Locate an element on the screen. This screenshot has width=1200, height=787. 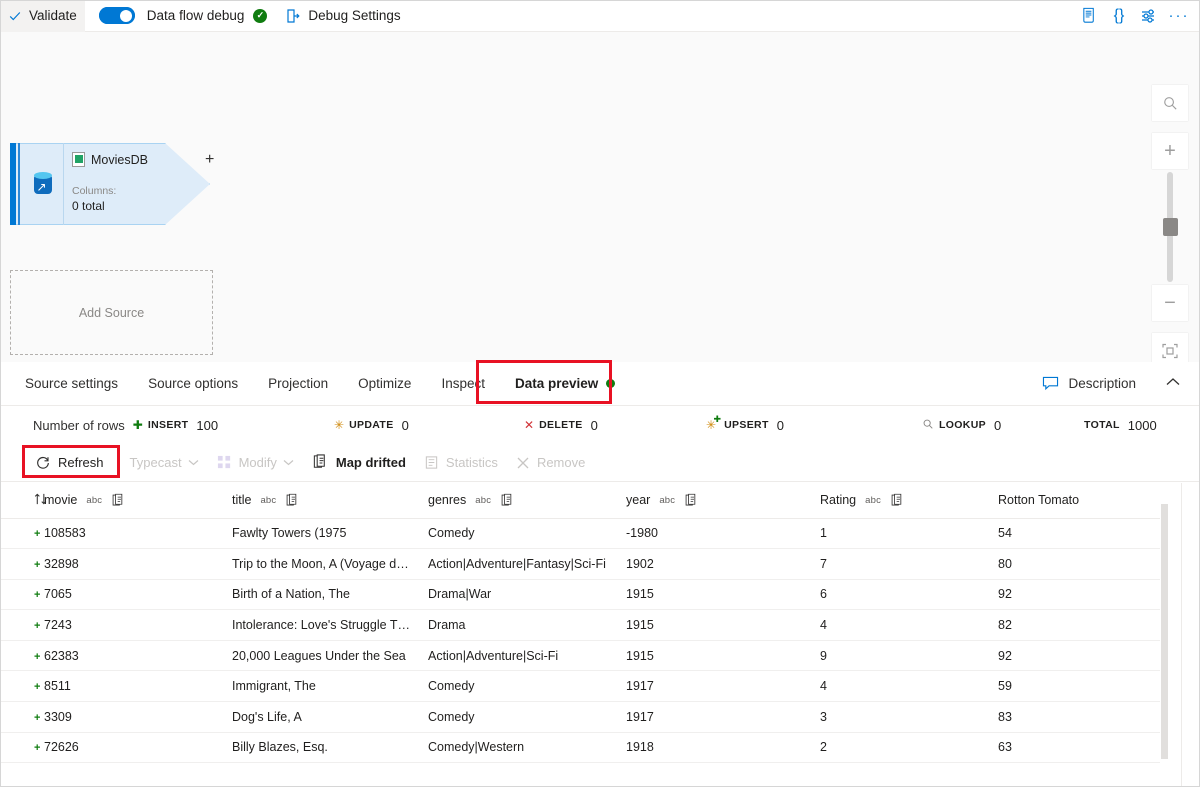
description-button: Description is located at coordinates (1089, 384).